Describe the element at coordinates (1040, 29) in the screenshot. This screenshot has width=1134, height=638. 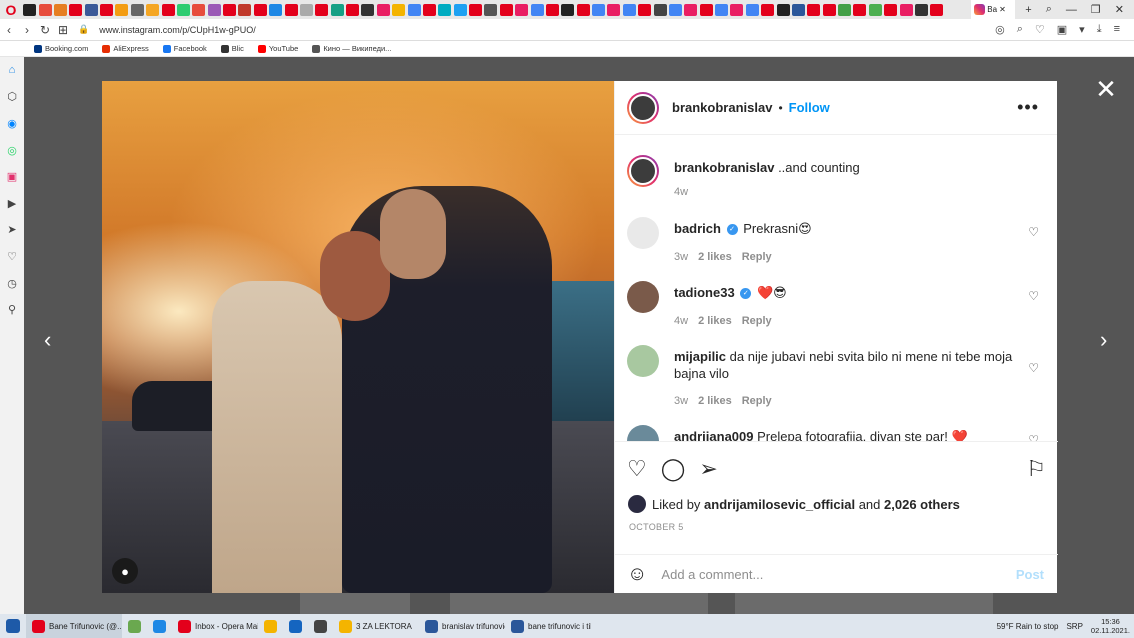
I see `bookmark-page-icon: ♡` at that location.